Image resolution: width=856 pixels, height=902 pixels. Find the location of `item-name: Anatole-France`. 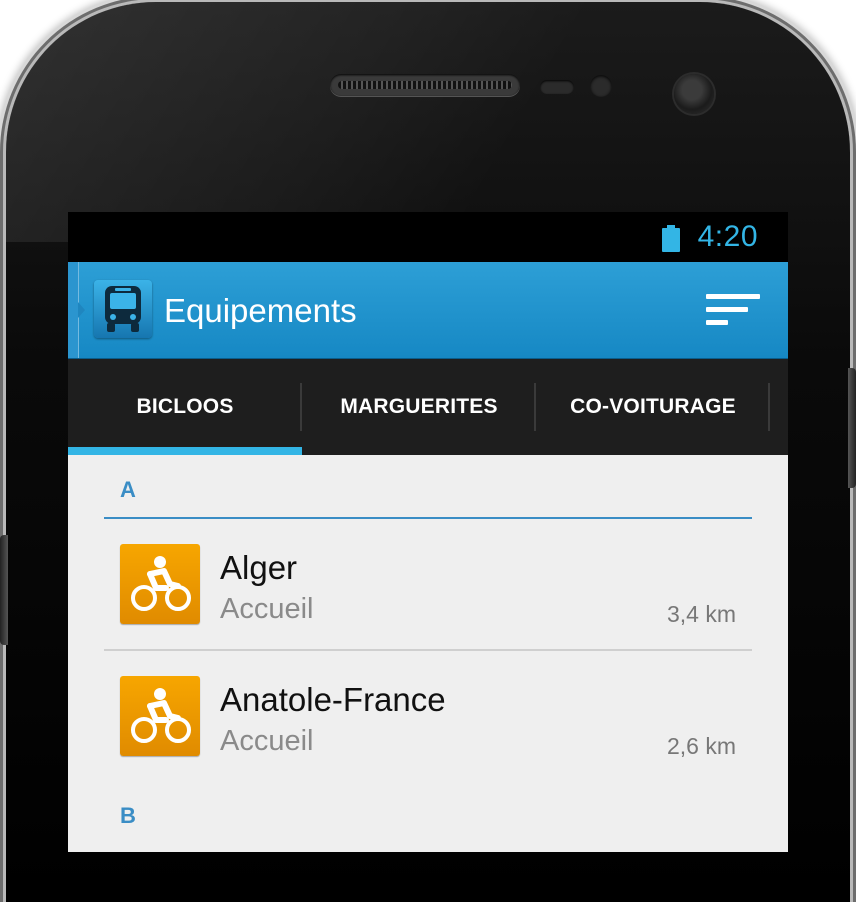

item-name: Anatole-France is located at coordinates (333, 699).